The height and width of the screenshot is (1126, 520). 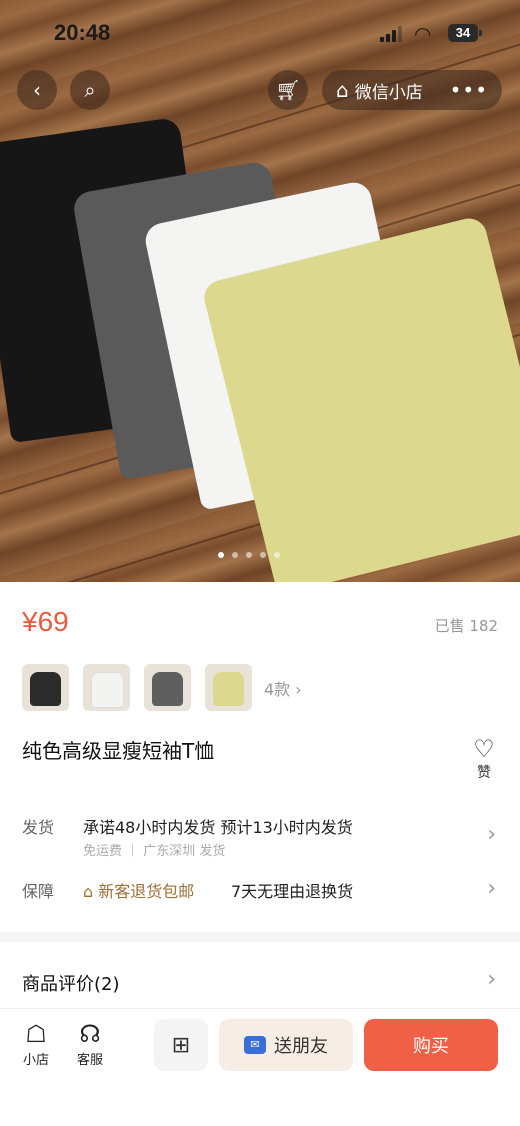 What do you see at coordinates (89, 1060) in the screenshot?
I see `service-tab-label: 客服` at bounding box center [89, 1060].